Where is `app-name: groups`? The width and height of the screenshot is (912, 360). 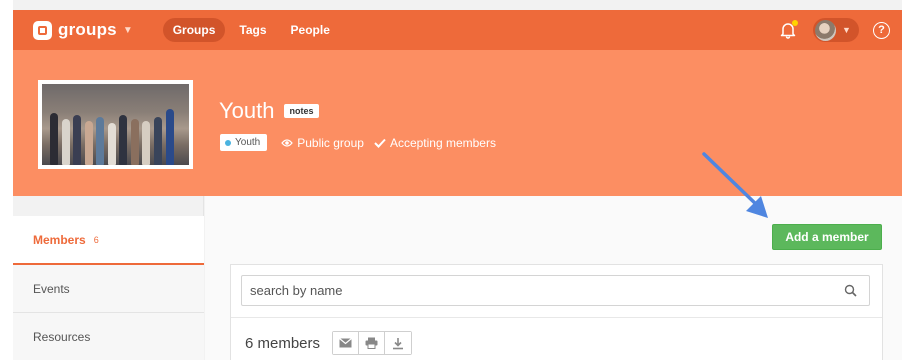 app-name: groups is located at coordinates (87, 29).